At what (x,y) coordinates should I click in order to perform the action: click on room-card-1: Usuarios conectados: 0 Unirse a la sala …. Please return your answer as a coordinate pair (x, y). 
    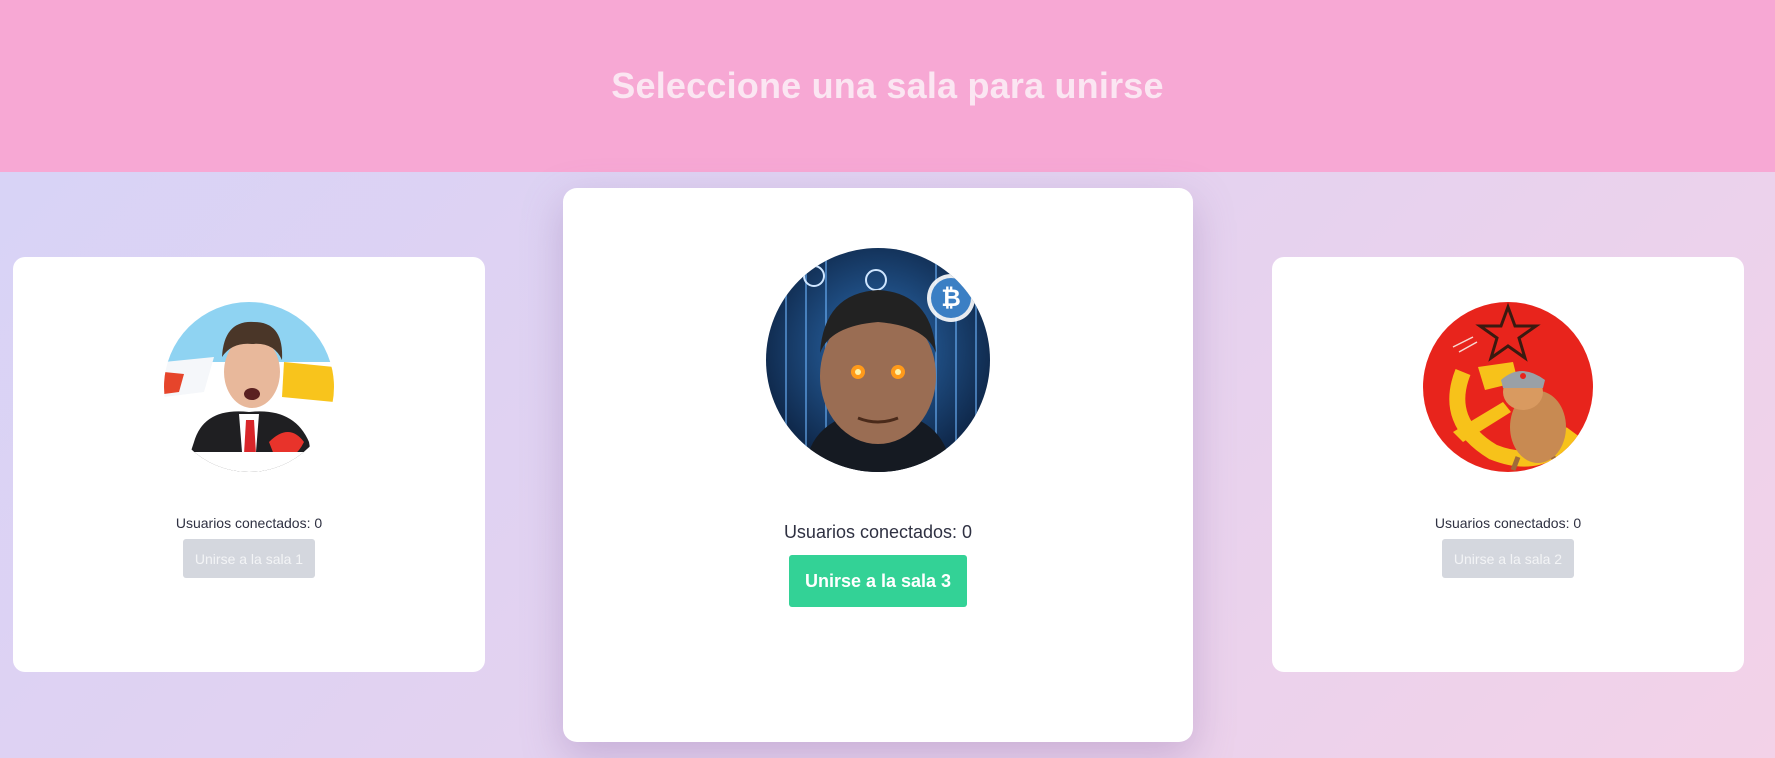
    Looking at the image, I should click on (249, 464).